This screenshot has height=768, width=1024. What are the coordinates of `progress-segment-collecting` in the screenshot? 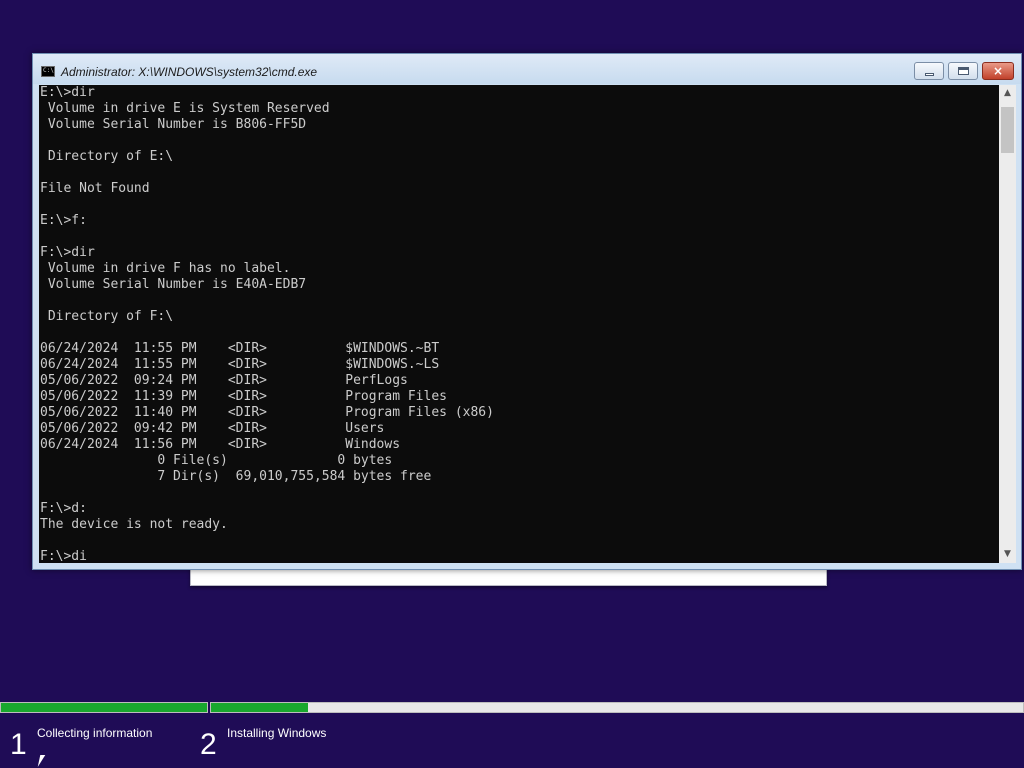 It's located at (104, 707).